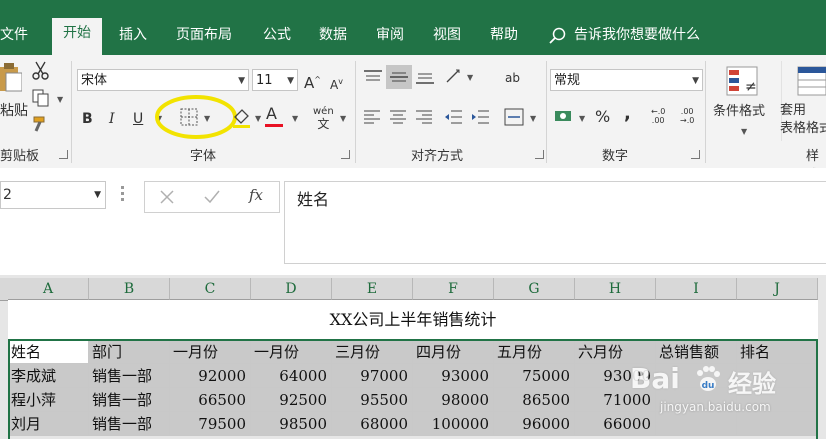 This screenshot has height=439, width=826. Describe the element at coordinates (291, 400) in the screenshot. I see `data-cell: 92500` at that location.